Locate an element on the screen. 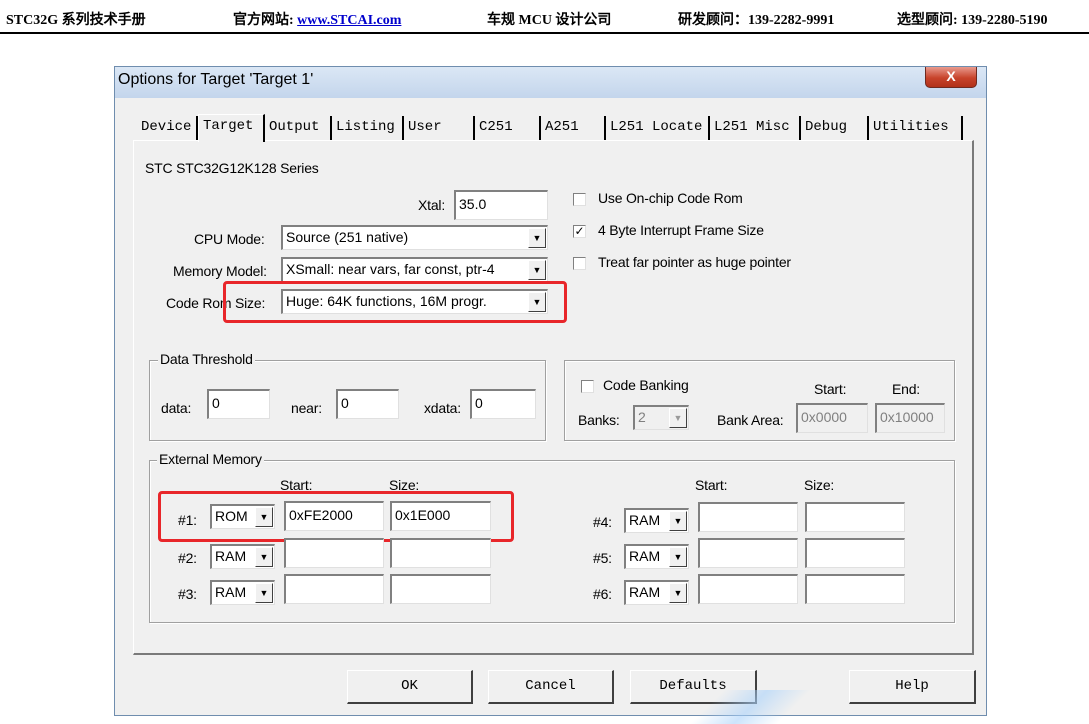 The image size is (1089, 724). bank-end-input: 0x10000 is located at coordinates (910, 418).